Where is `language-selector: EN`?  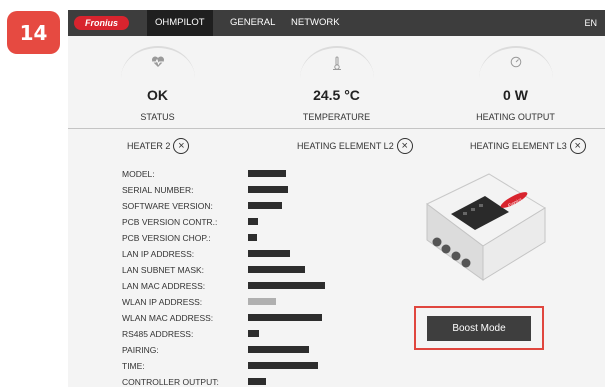 language-selector: EN is located at coordinates (590, 23).